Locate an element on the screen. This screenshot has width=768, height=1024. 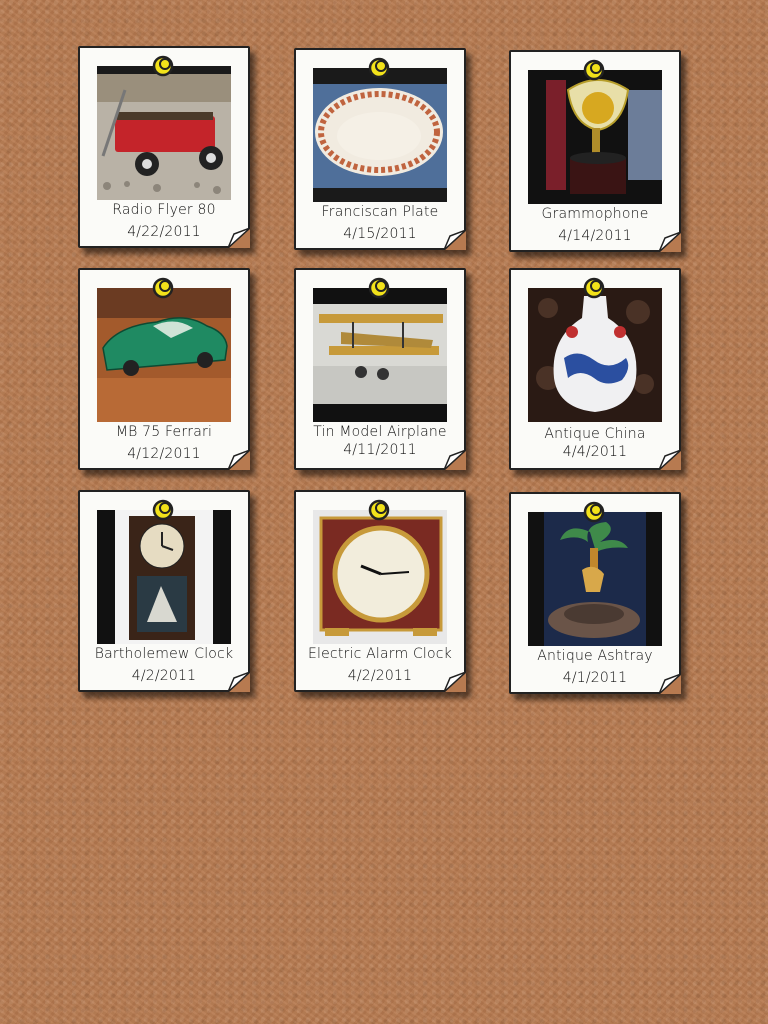
ashtray-photo is located at coordinates (595, 579).